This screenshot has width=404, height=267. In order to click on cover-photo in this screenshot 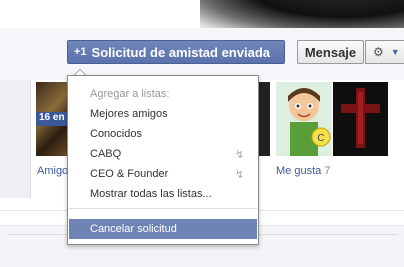, I will do `click(202, 14)`.